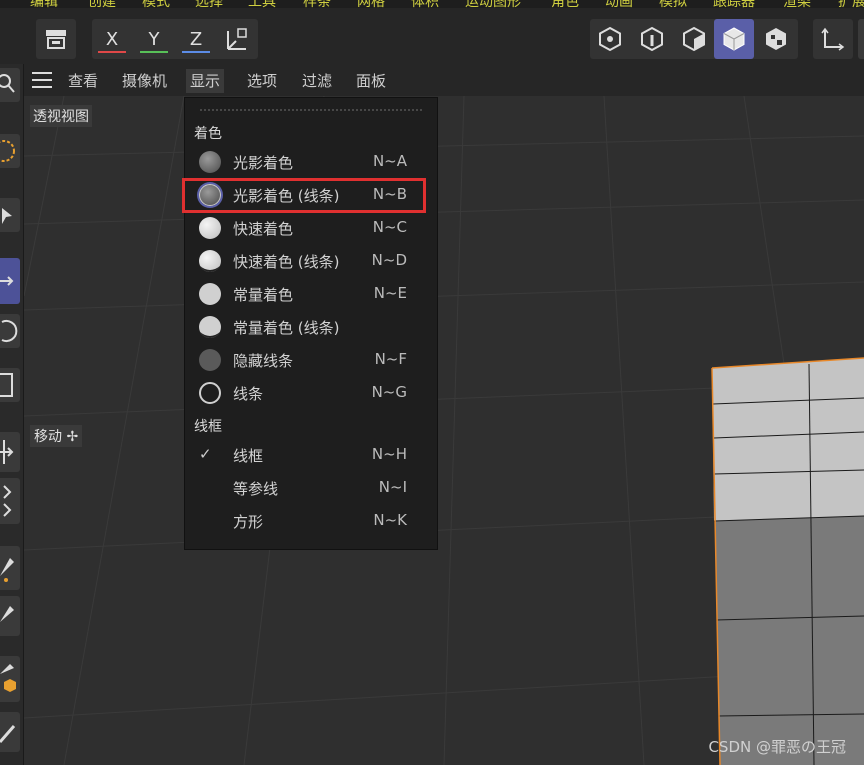  What do you see at coordinates (734, 4) in the screenshot?
I see `menu-tracker: 跟踪器` at bounding box center [734, 4].